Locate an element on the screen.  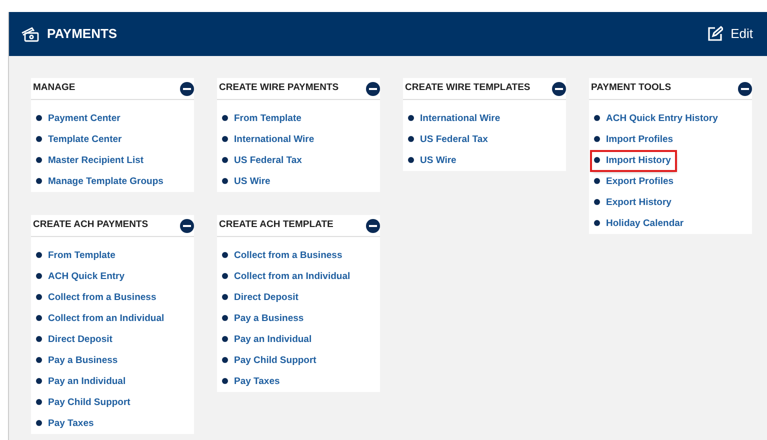
menu-link: Manage Template Groups is located at coordinates (101, 182).